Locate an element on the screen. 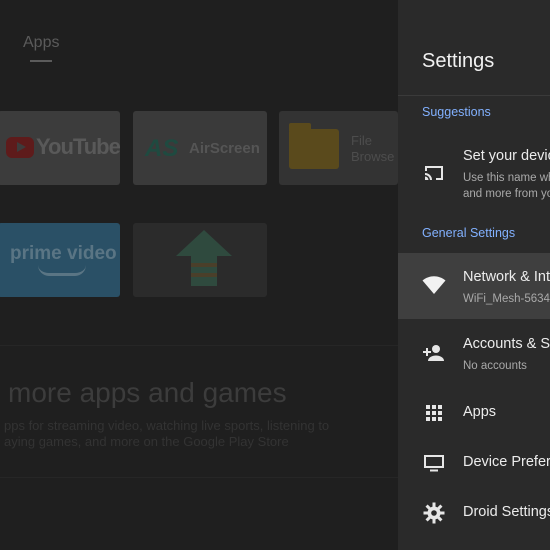  settings-item-title: Apps is located at coordinates (480, 412).